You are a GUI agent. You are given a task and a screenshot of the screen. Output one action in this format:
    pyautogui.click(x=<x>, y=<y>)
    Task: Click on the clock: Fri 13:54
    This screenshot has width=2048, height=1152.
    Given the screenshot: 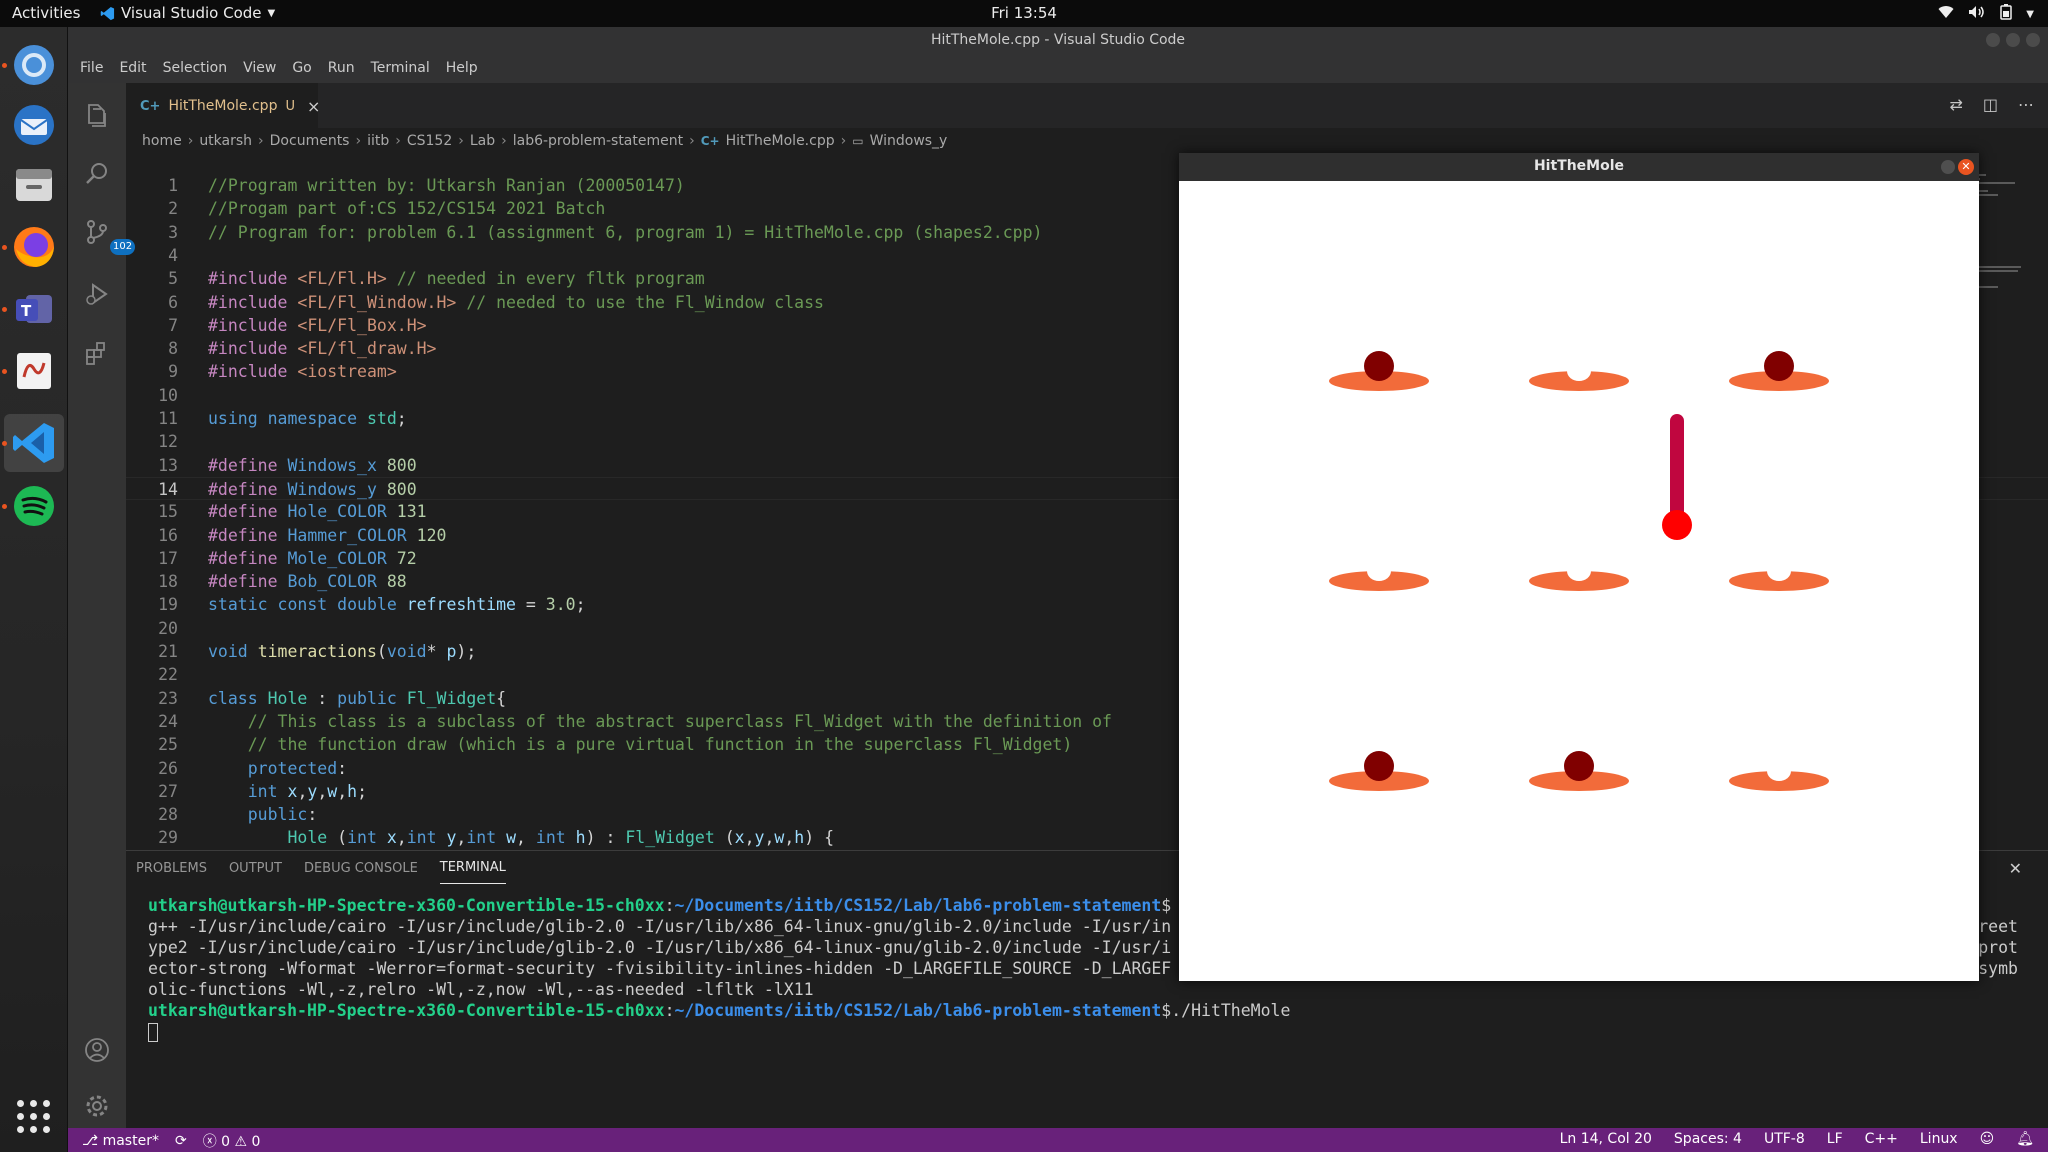 What is the action you would take?
    pyautogui.click(x=1024, y=13)
    